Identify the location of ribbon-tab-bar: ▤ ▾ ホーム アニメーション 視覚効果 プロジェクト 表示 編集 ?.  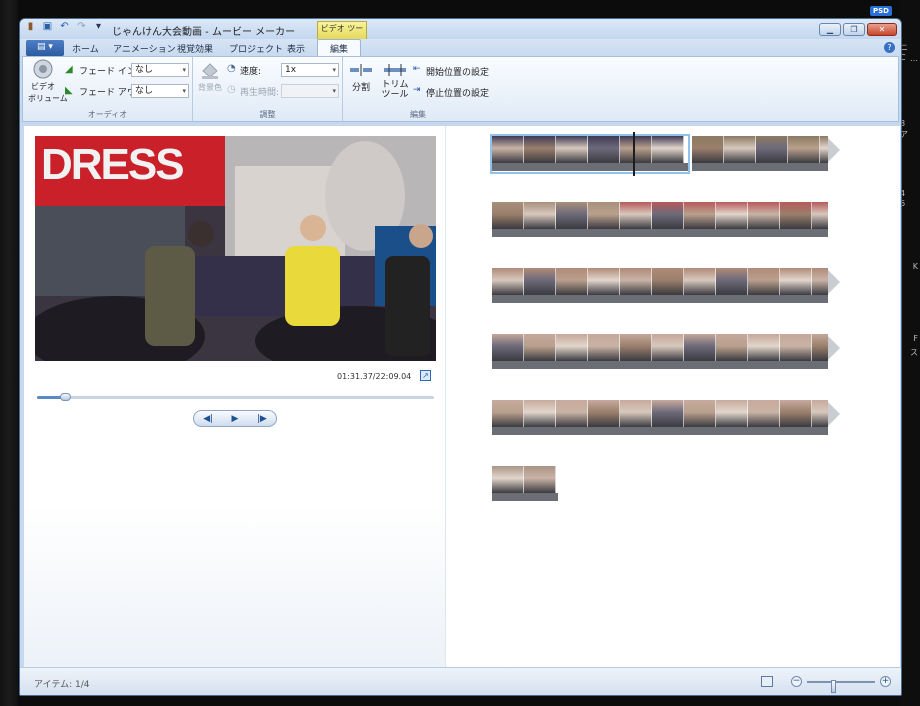
(460, 48).